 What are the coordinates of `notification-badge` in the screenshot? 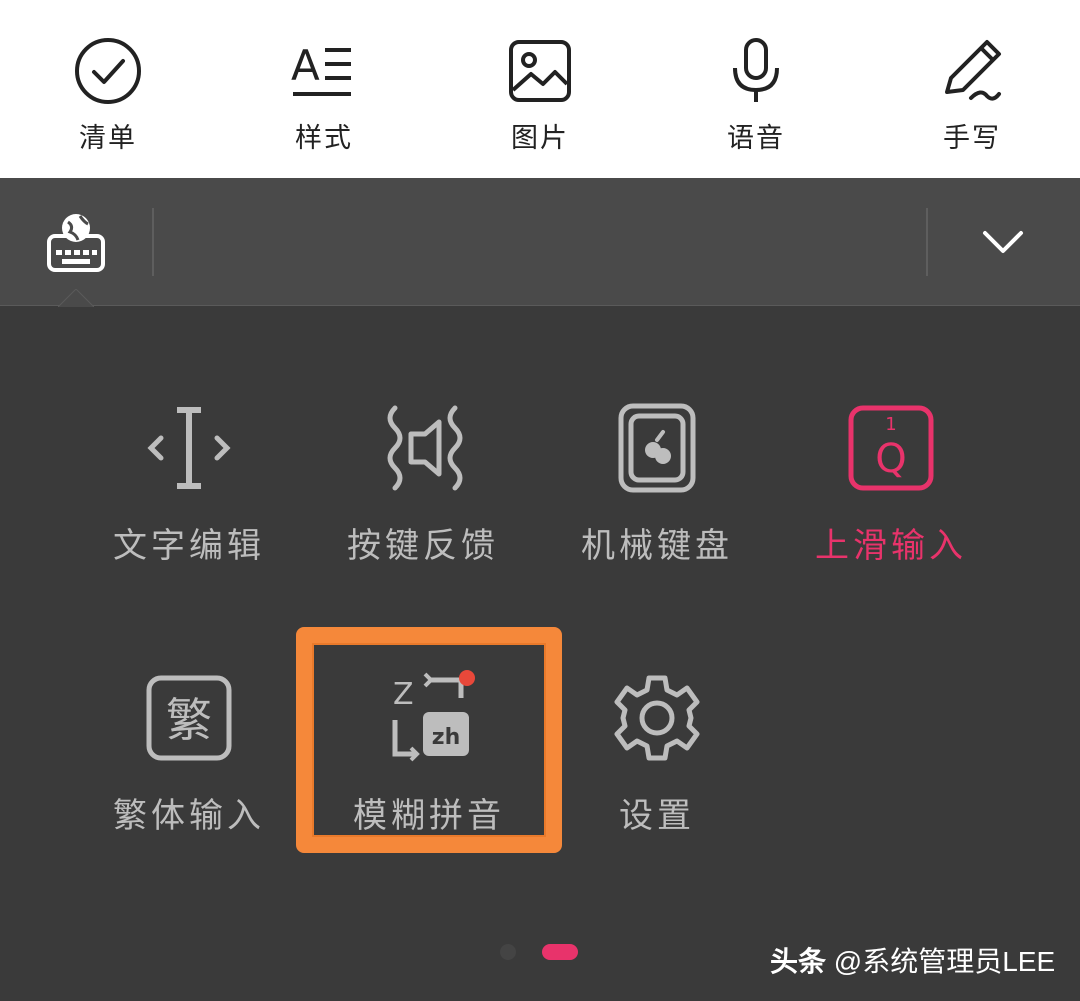 It's located at (467, 678).